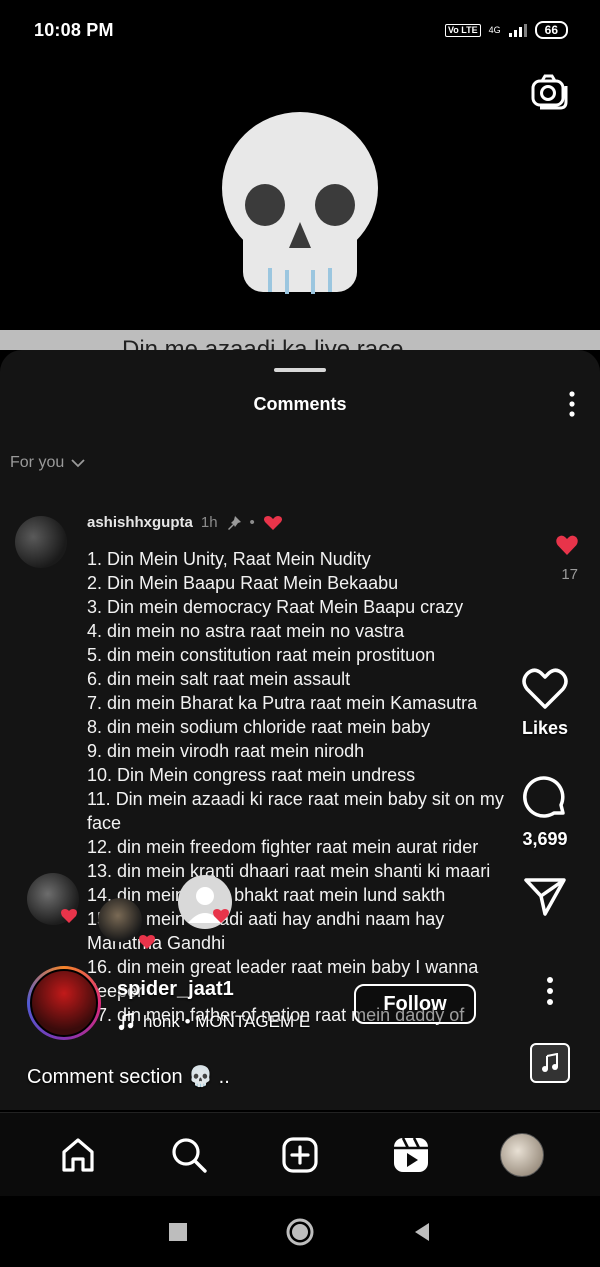  What do you see at coordinates (229, 559) in the screenshot?
I see `comment-line: 1. Din Mein Unity, Raat Mein Nudity` at bounding box center [229, 559].